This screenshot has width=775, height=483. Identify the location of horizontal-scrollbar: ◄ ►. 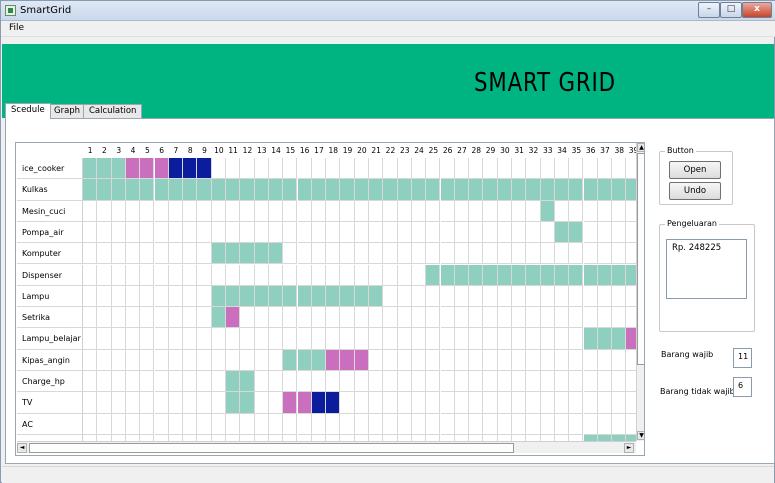
(326, 447).